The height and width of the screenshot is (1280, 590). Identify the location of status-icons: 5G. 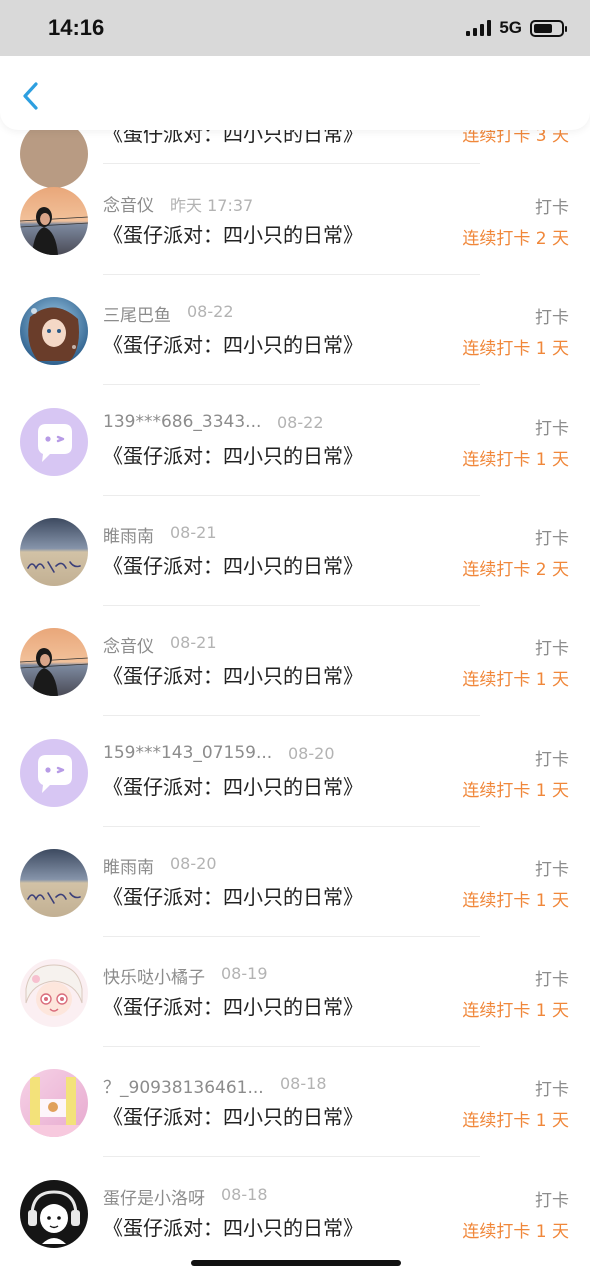
(516, 28).